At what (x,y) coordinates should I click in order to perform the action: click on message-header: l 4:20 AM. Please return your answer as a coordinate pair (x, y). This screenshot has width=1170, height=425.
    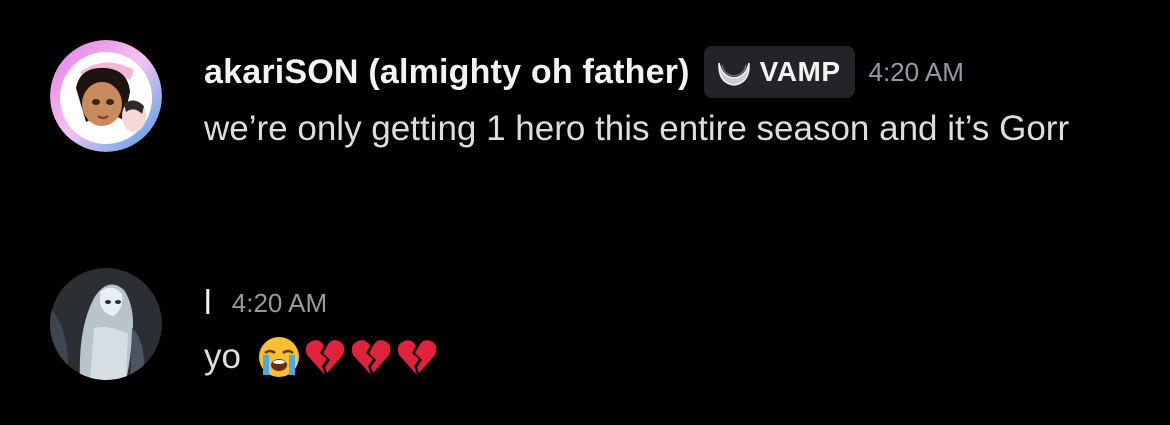
    Looking at the image, I should click on (667, 303).